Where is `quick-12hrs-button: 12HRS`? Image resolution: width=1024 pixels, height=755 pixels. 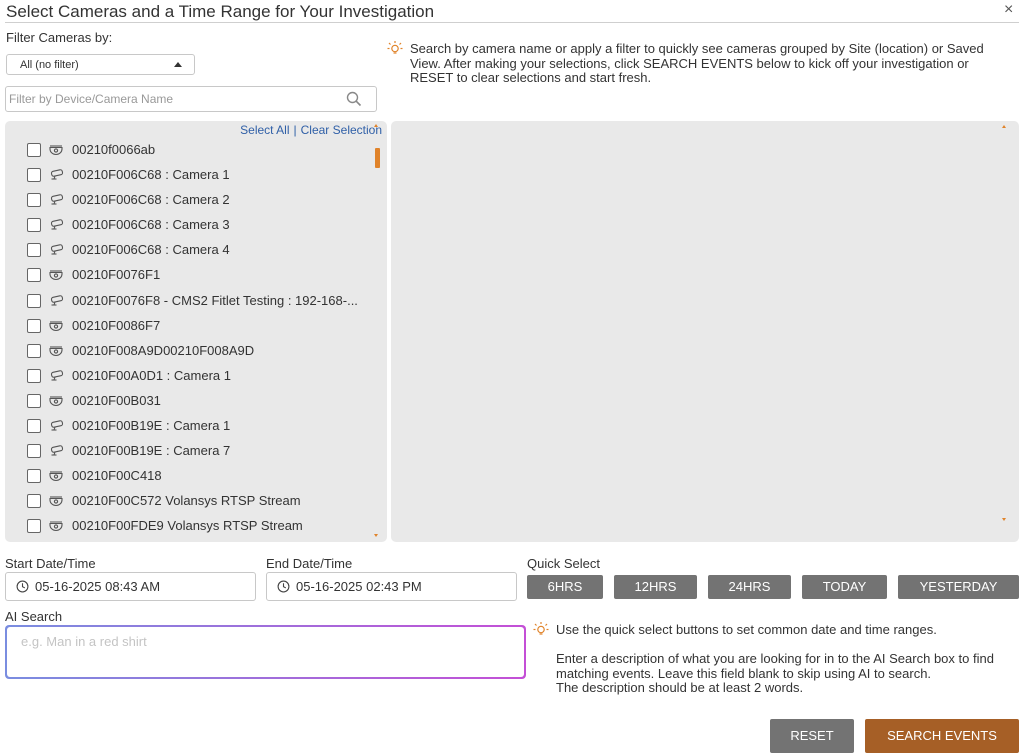 quick-12hrs-button: 12HRS is located at coordinates (655, 587).